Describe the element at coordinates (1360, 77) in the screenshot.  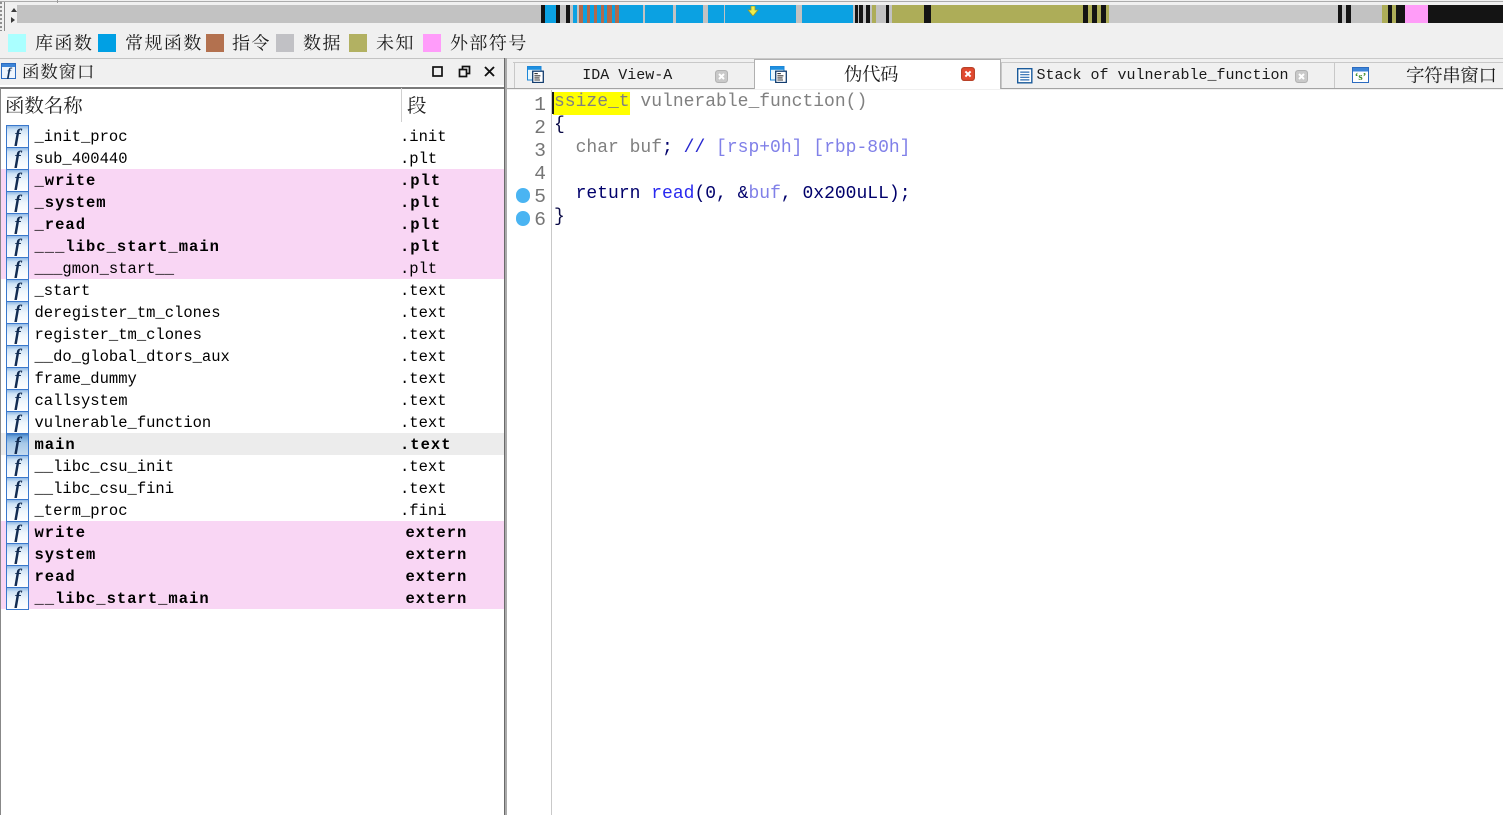
I see `svg-text: ‘s’` at that location.